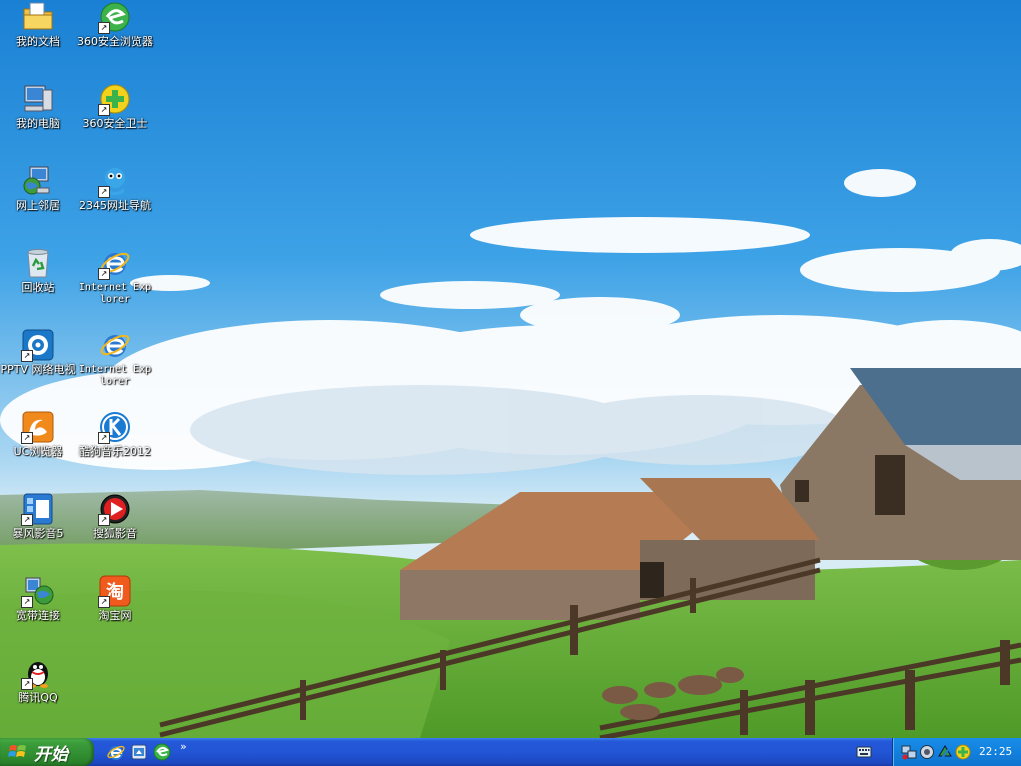  I want to click on desktop-icon-kugou: ↗ 酷狗音乐2012, so click(115, 434).